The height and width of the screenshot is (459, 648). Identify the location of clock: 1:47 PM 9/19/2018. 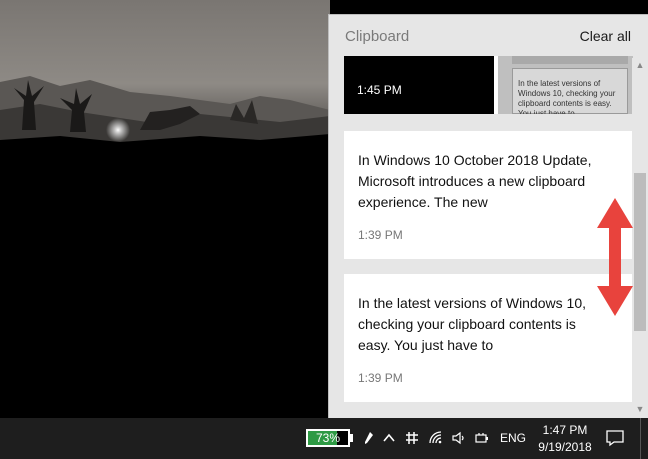
(565, 439).